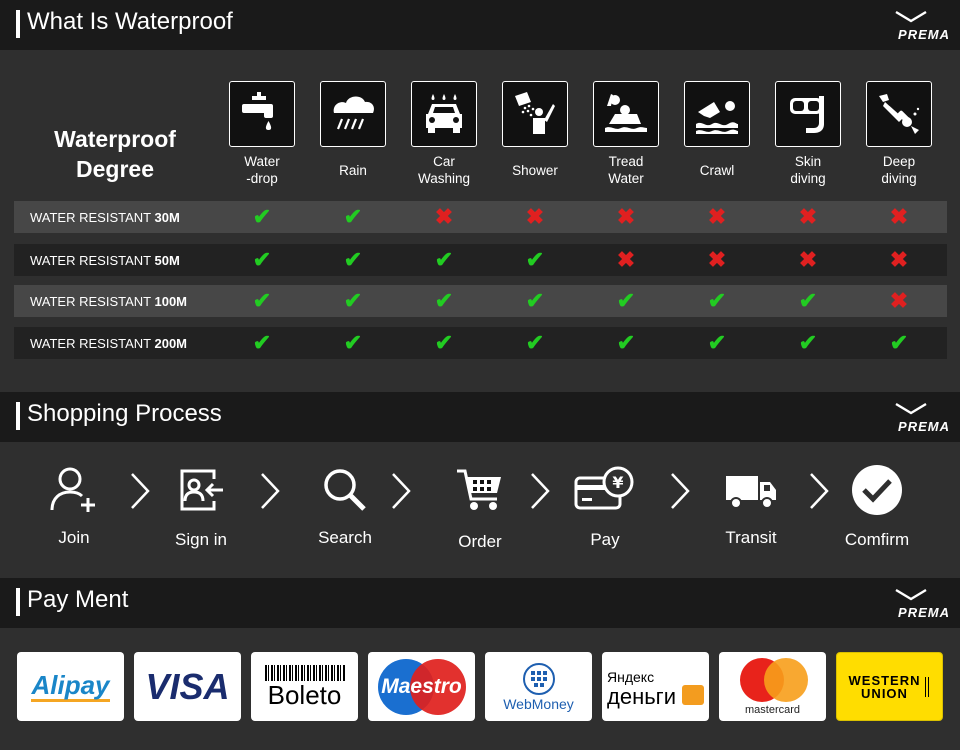  What do you see at coordinates (773, 679) in the screenshot?
I see `mastercard-circles-icon` at bounding box center [773, 679].